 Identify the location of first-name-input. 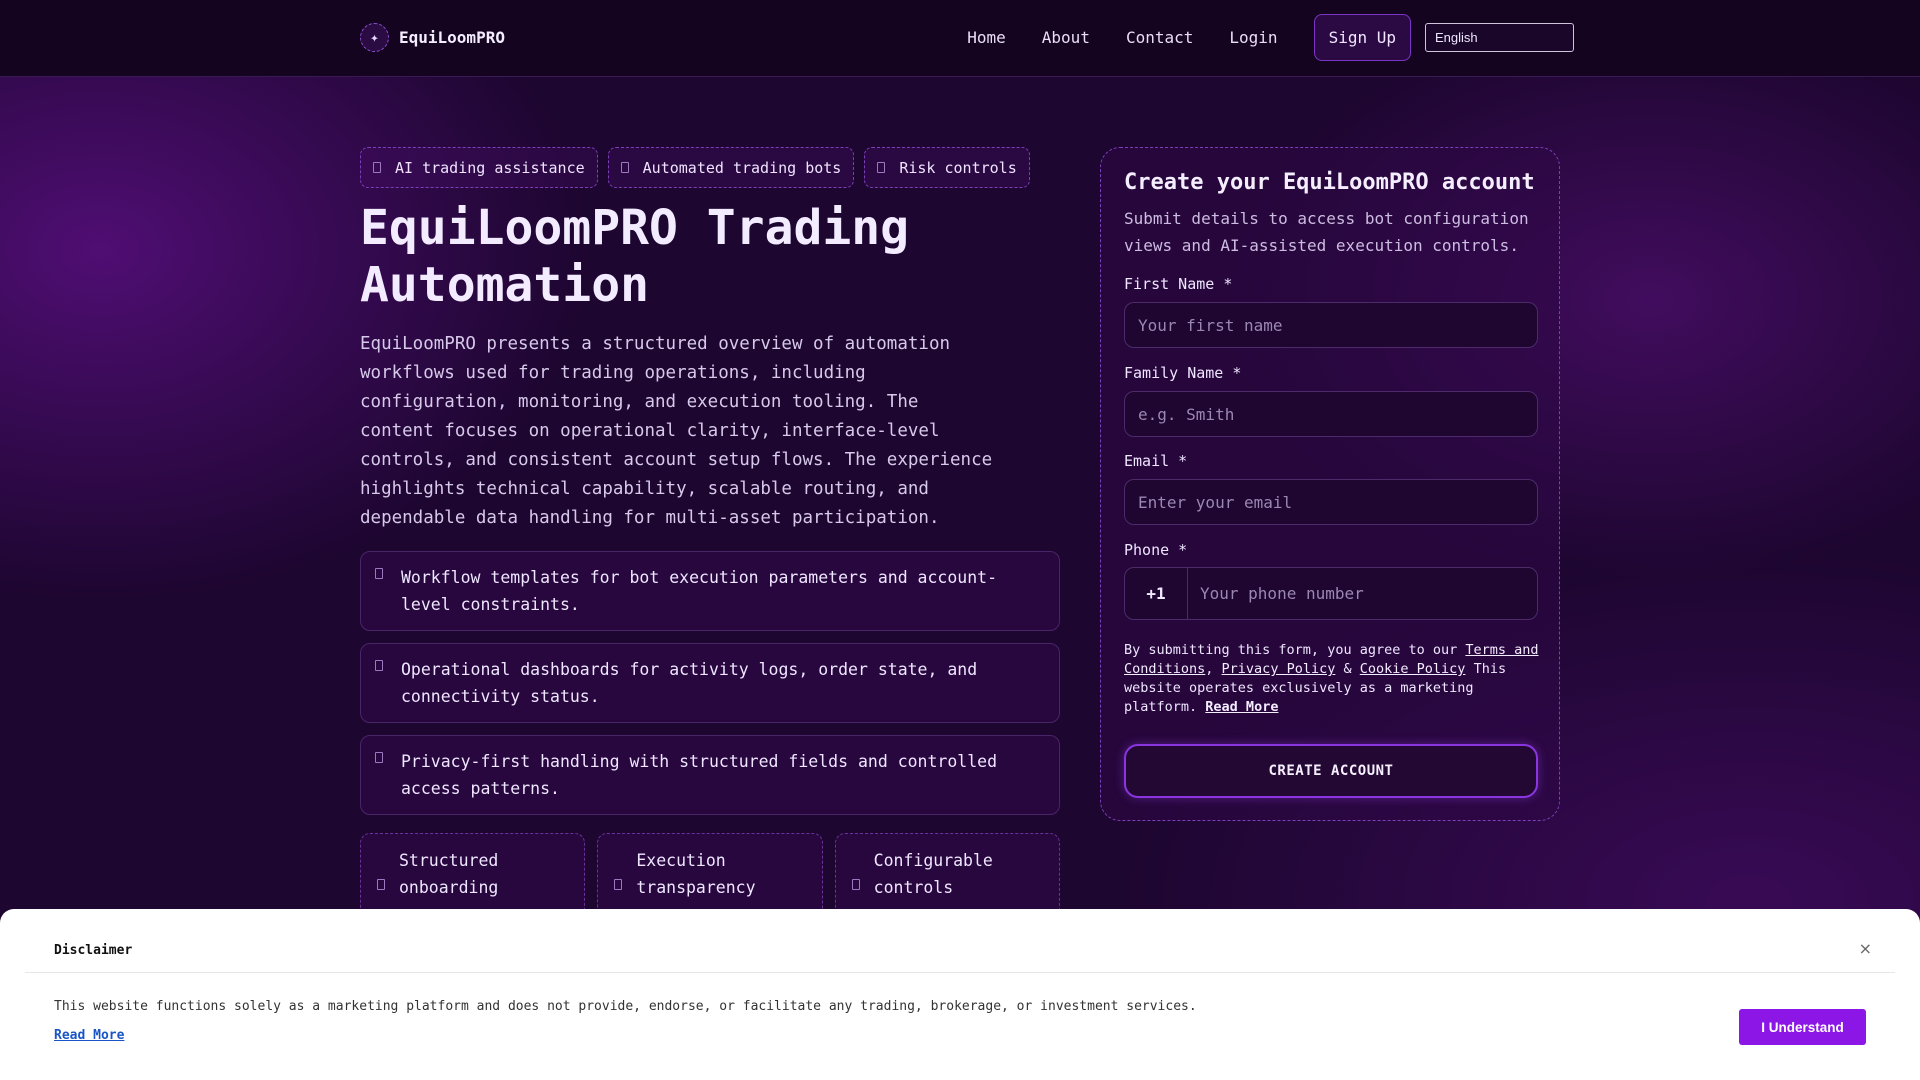
(1331, 325).